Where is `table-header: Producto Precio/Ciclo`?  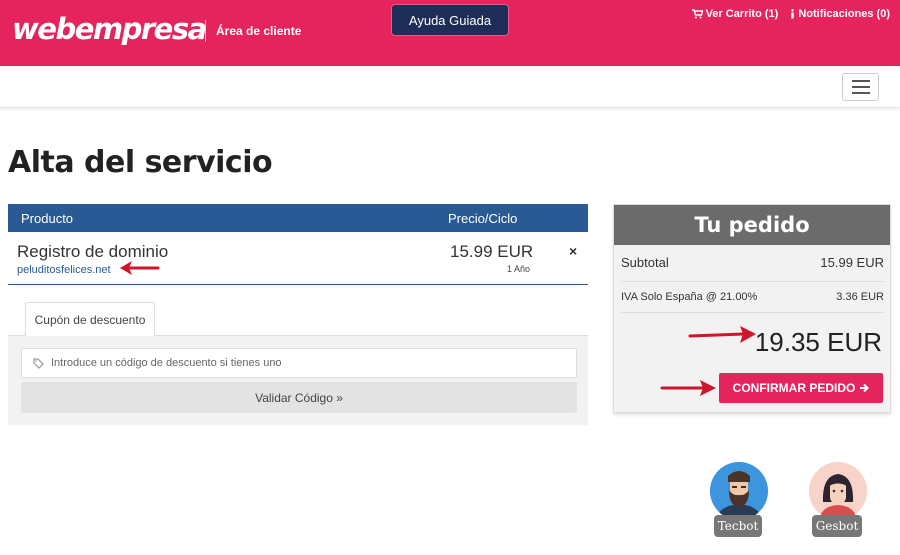 table-header: Producto Precio/Ciclo is located at coordinates (298, 218).